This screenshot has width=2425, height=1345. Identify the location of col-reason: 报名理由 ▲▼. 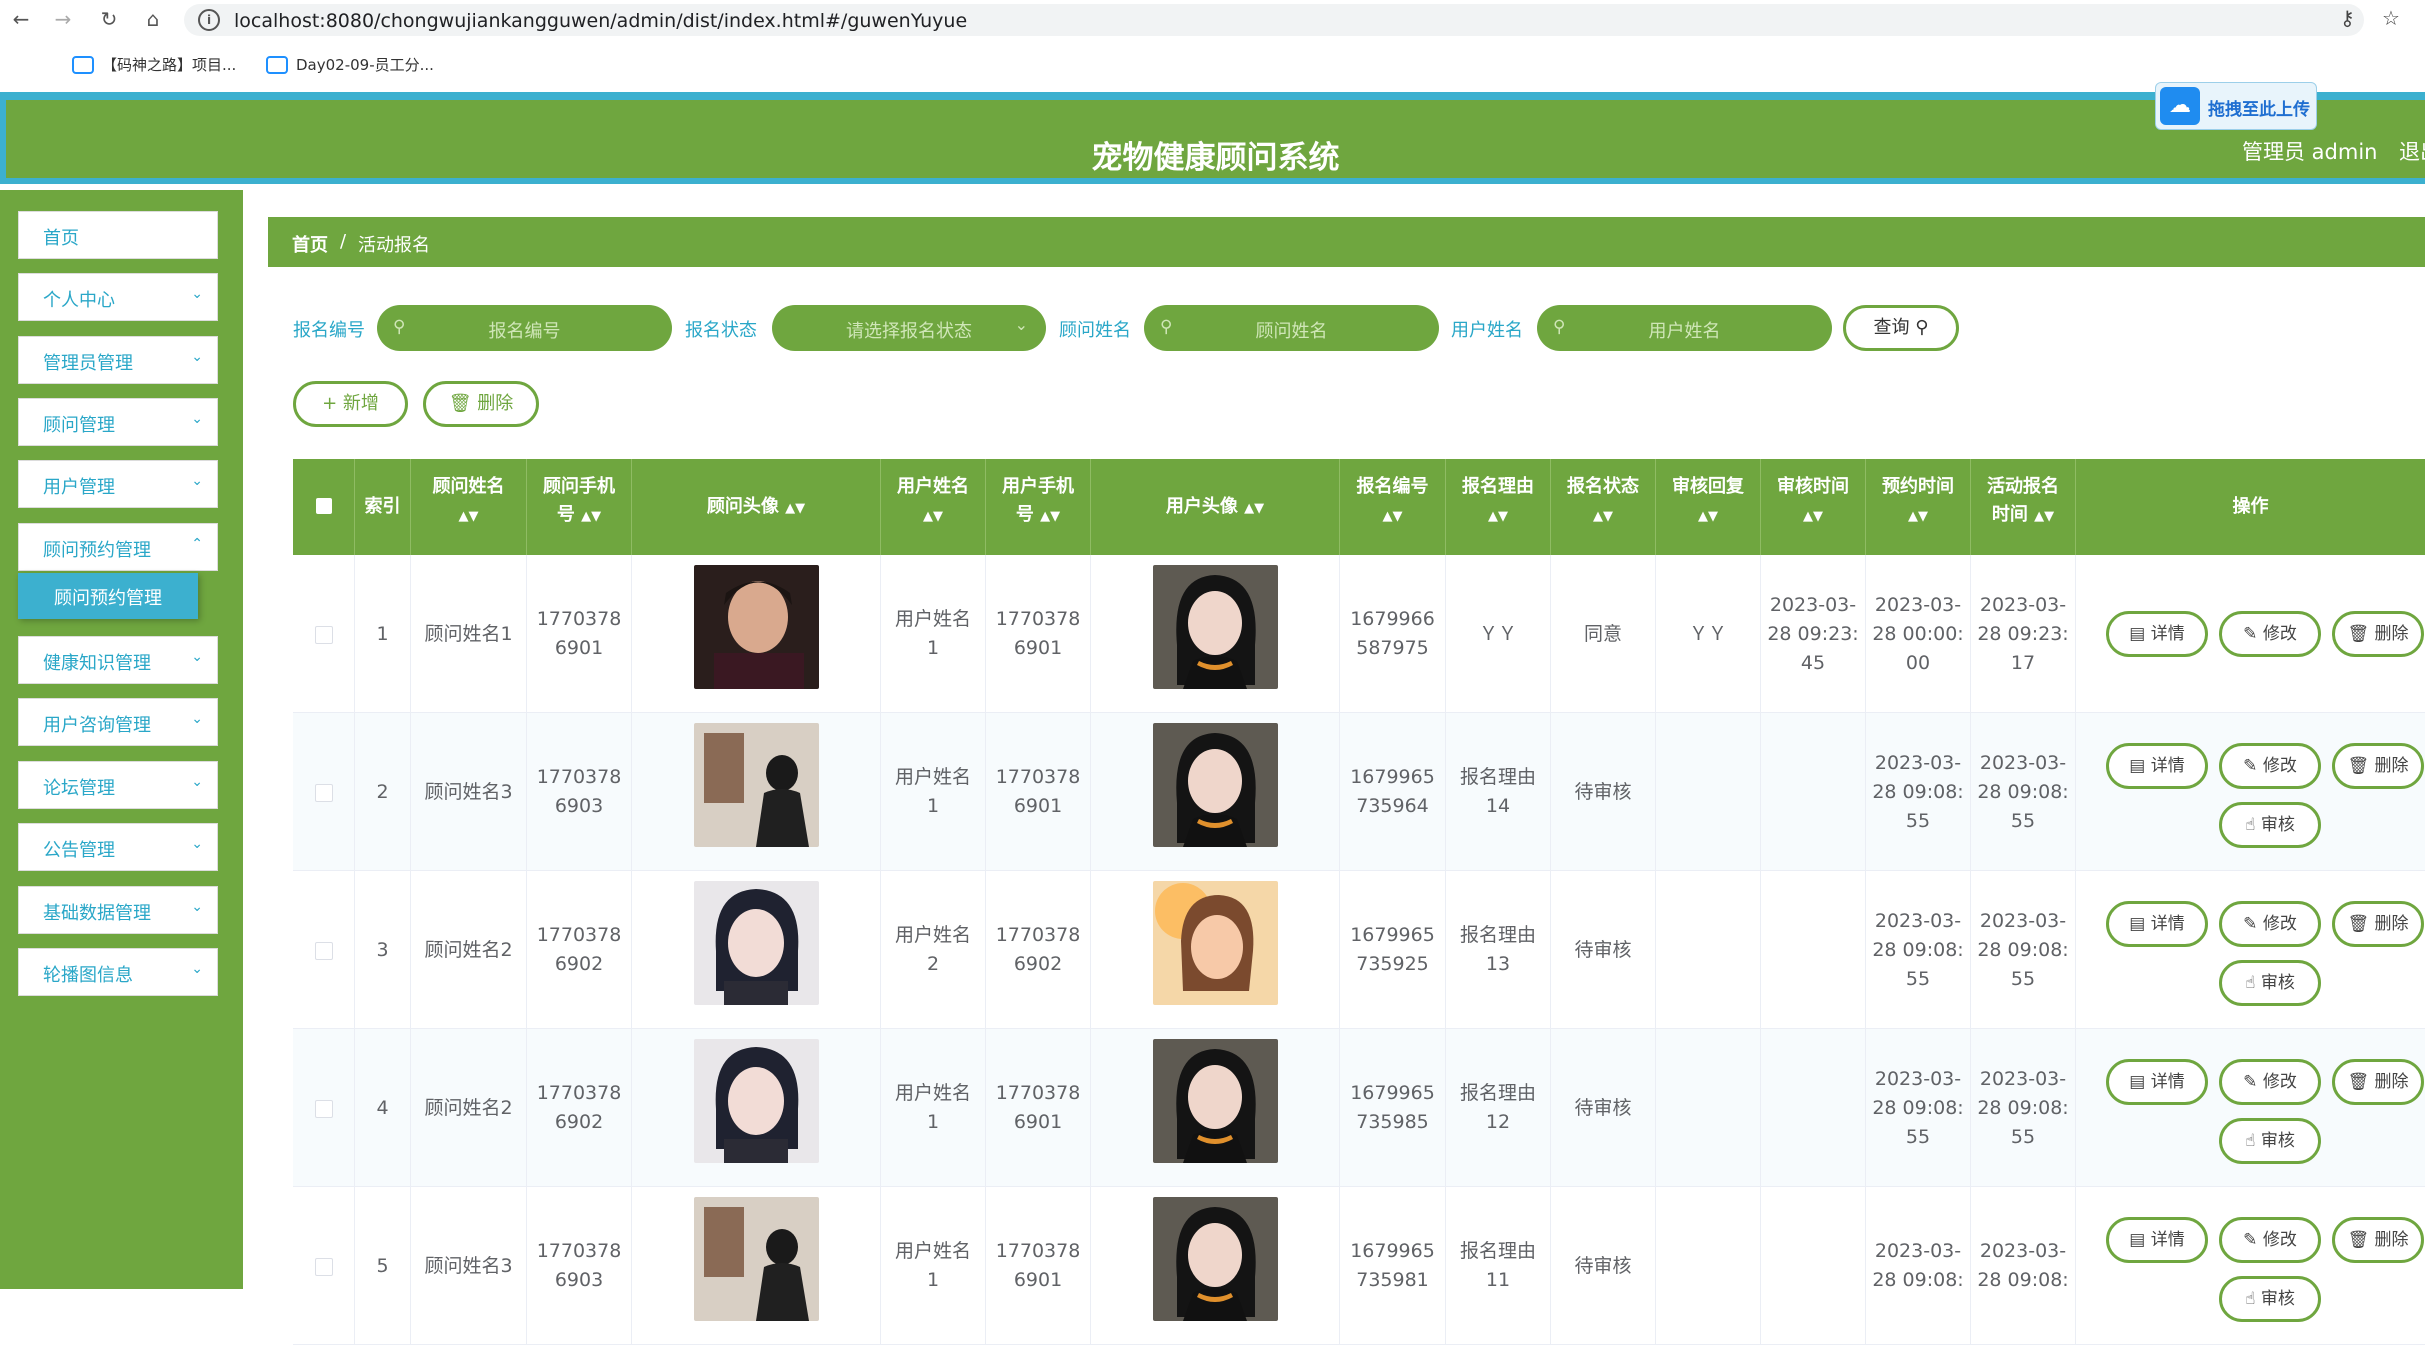
(1498, 507).